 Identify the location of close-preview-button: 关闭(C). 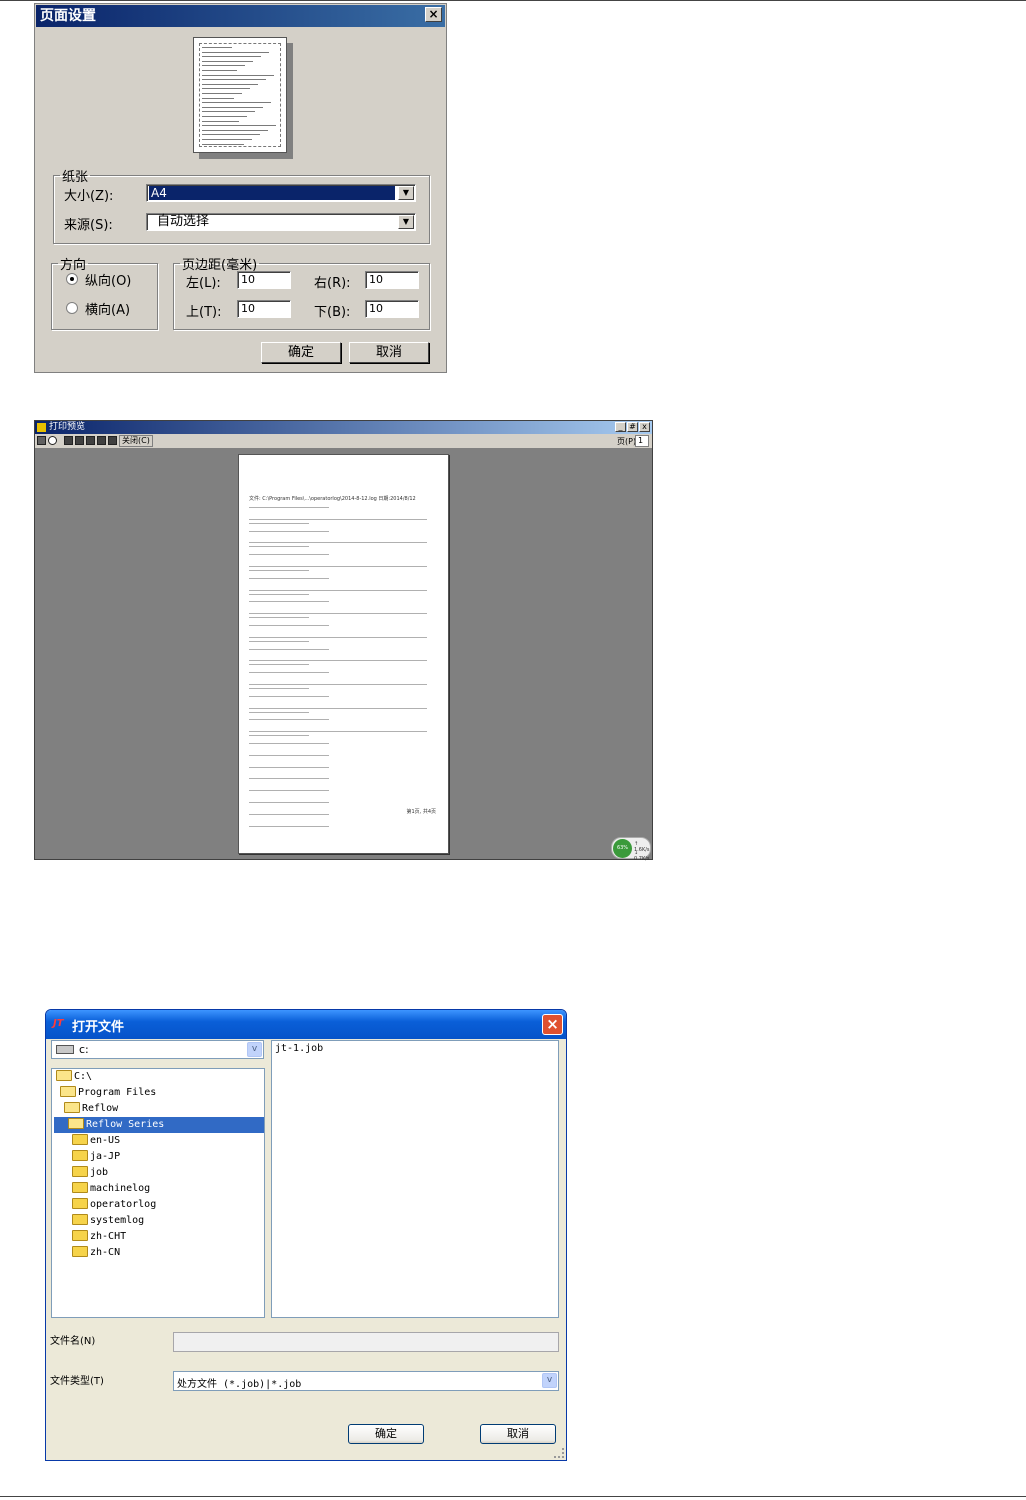
(136, 441).